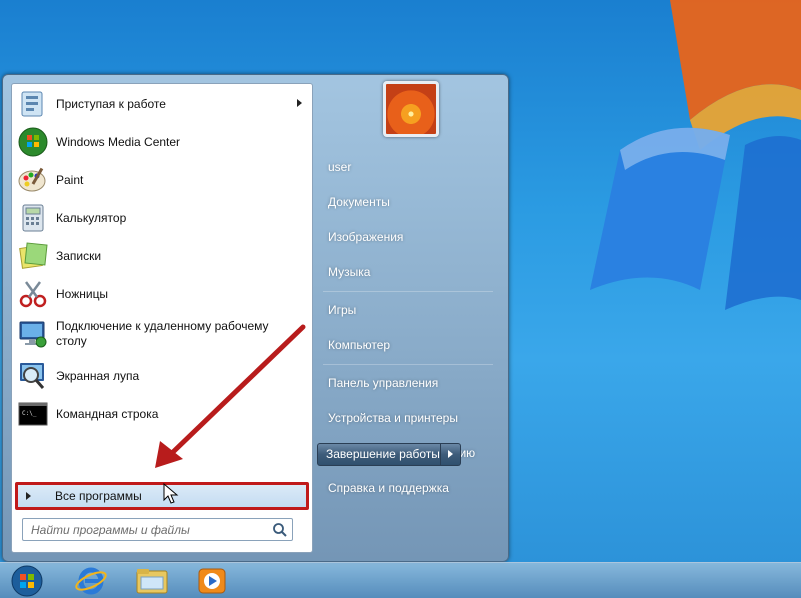 The width and height of the screenshot is (801, 598). I want to click on program-label: Подключение к удаленному рабочему столу, so click(162, 333).